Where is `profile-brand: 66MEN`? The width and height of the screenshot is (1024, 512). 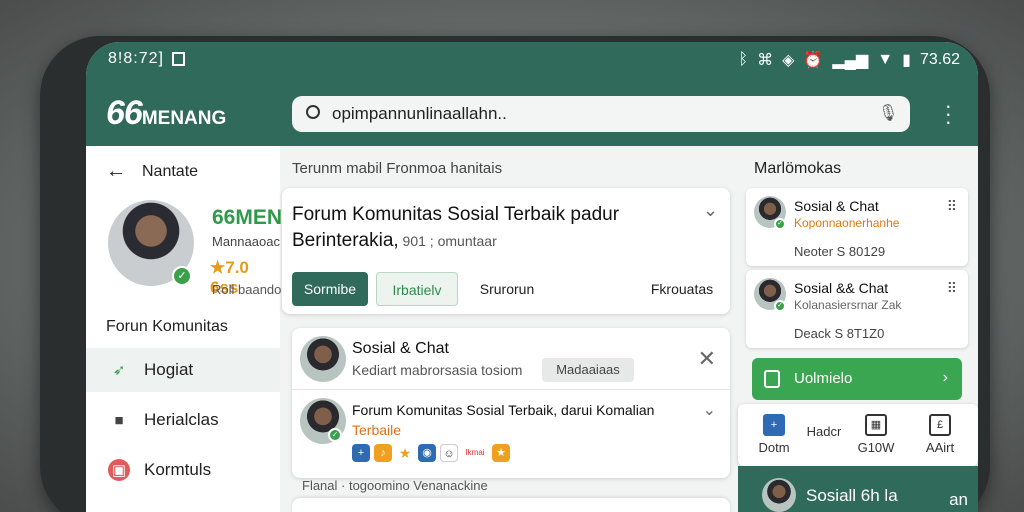 profile-brand: 66MEN is located at coordinates (247, 217).